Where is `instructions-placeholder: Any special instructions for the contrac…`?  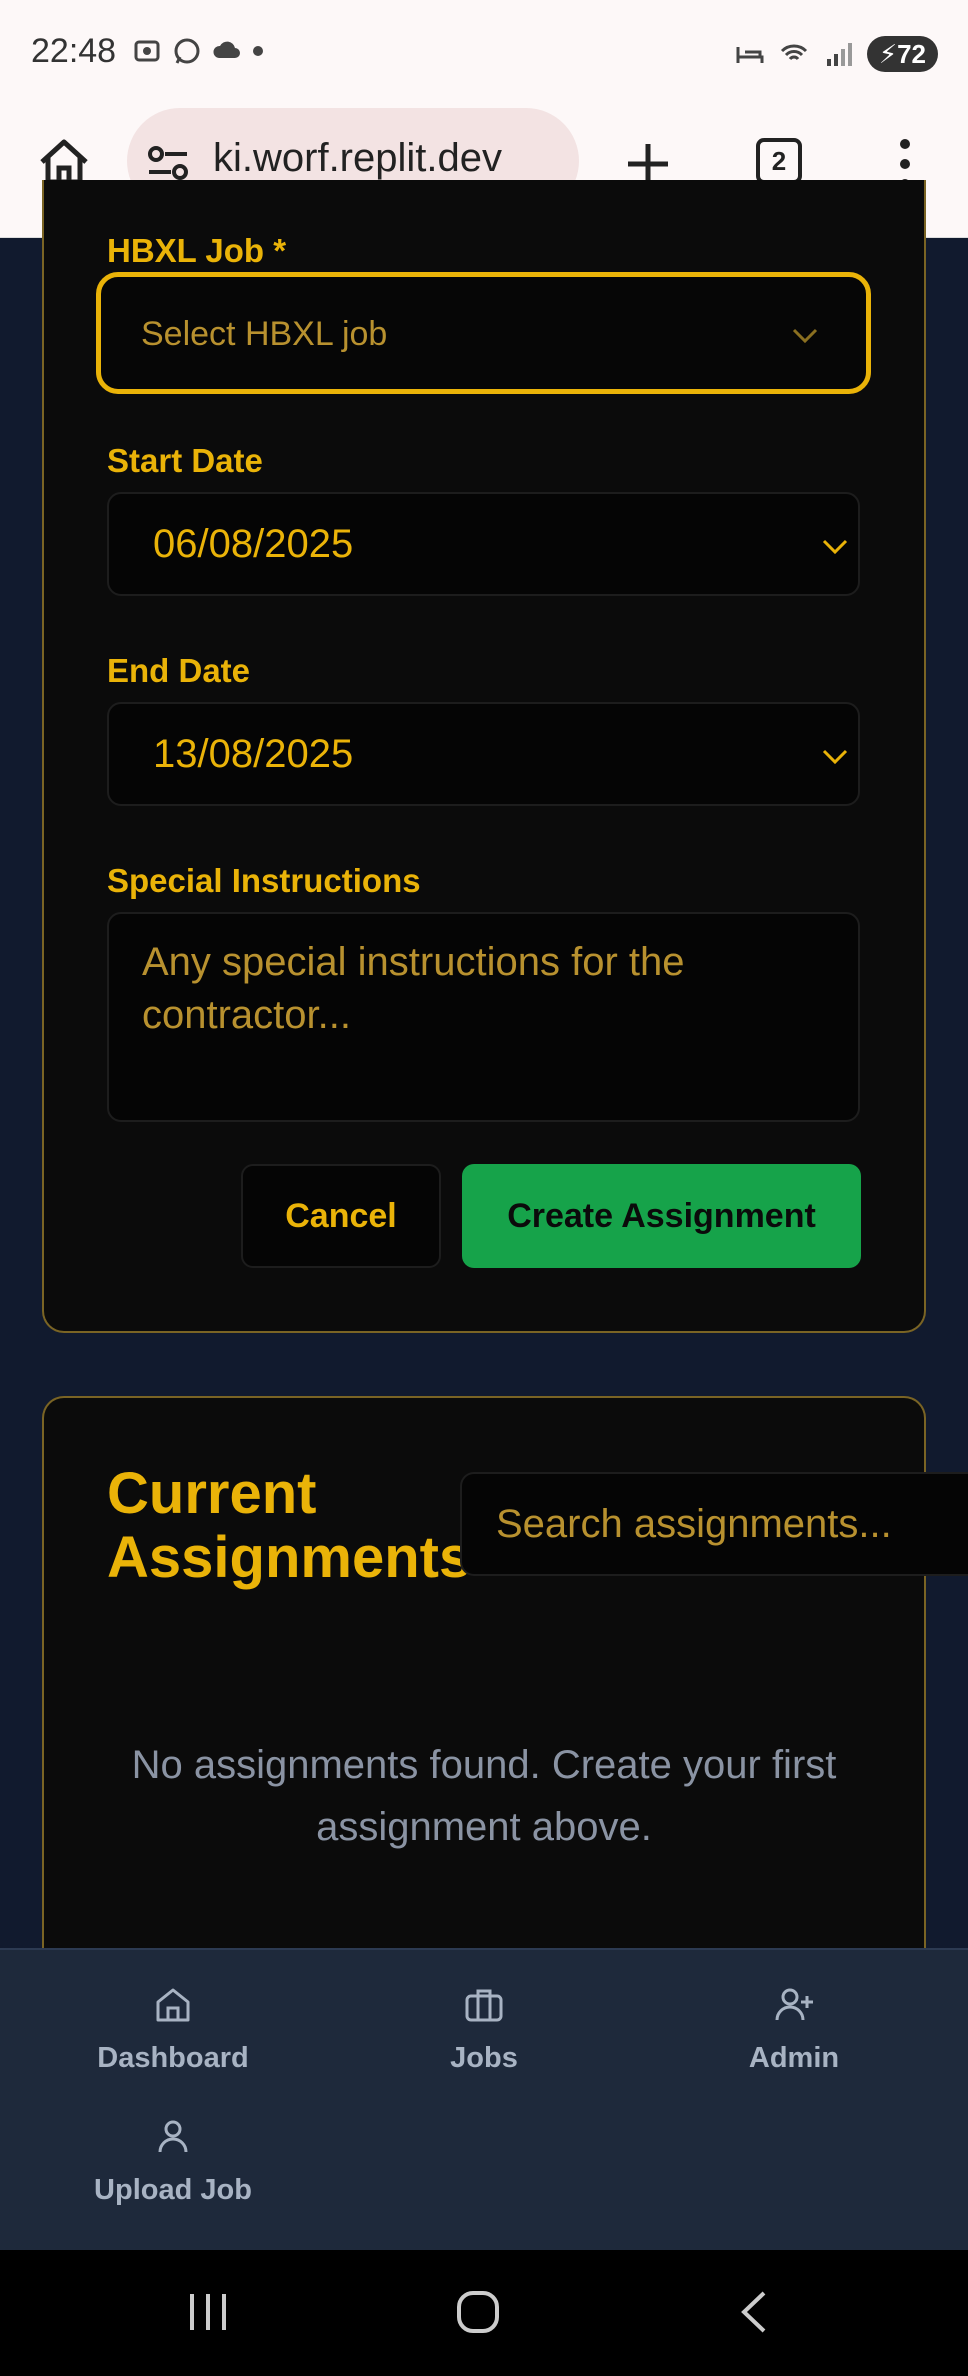
instructions-placeholder: Any special instructions for the contrac… is located at coordinates (413, 988).